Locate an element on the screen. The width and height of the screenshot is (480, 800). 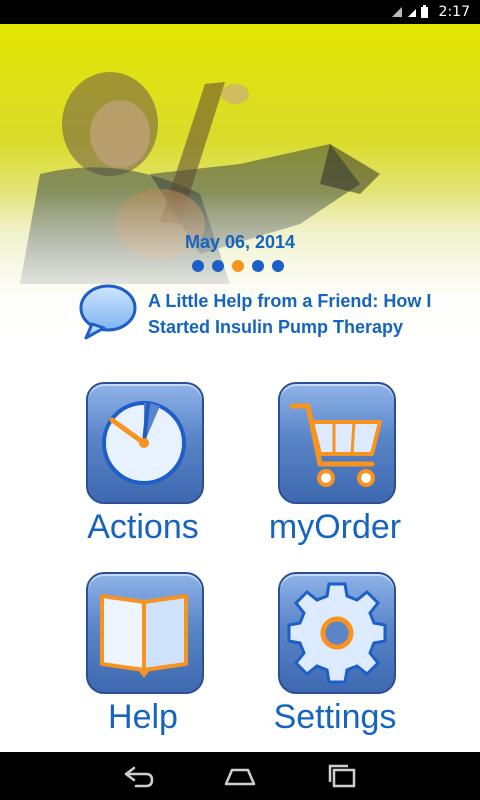
status-bar: 2:17 is located at coordinates (240, 12).